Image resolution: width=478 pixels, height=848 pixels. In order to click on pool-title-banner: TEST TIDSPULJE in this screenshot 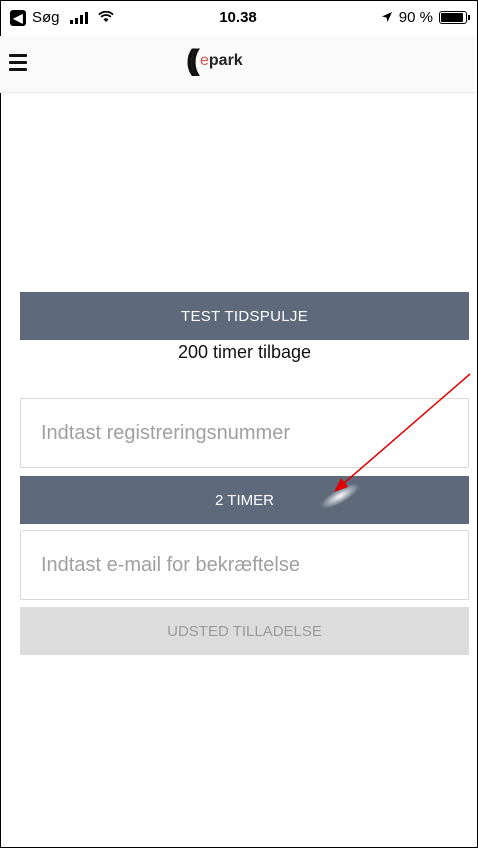, I will do `click(244, 316)`.